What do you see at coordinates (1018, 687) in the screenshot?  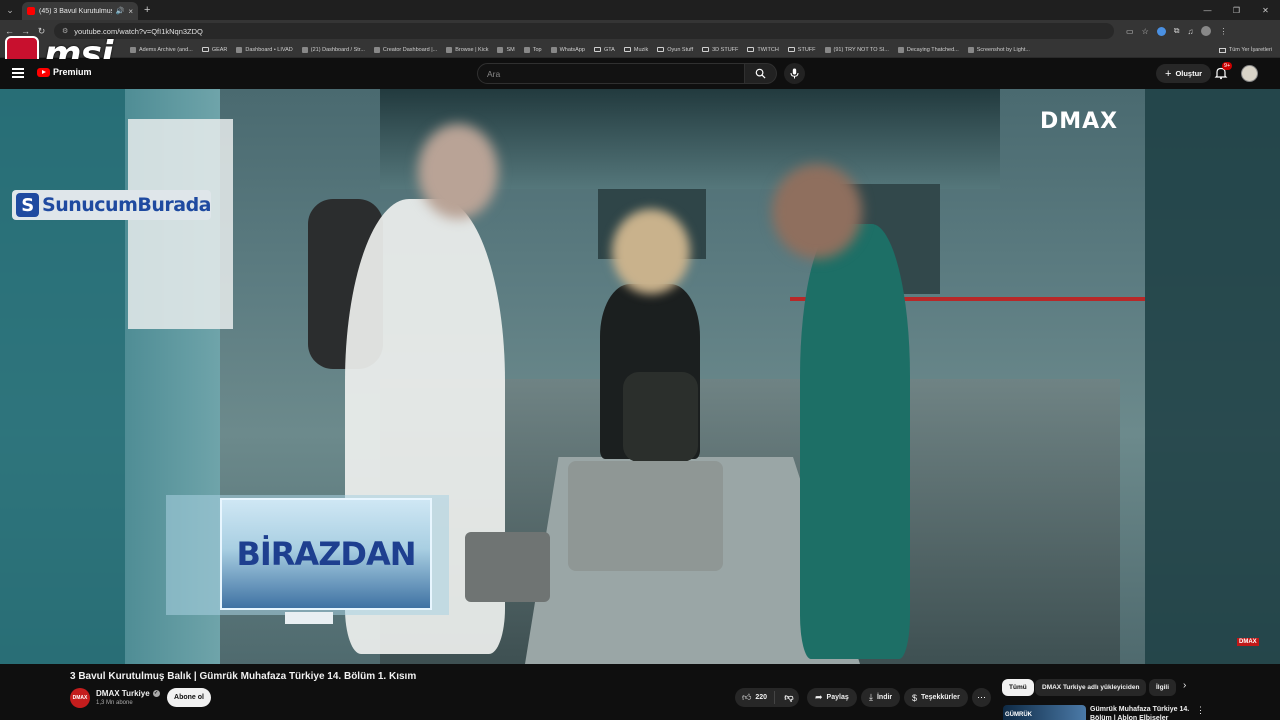 I see `chip-all: Tümü` at bounding box center [1018, 687].